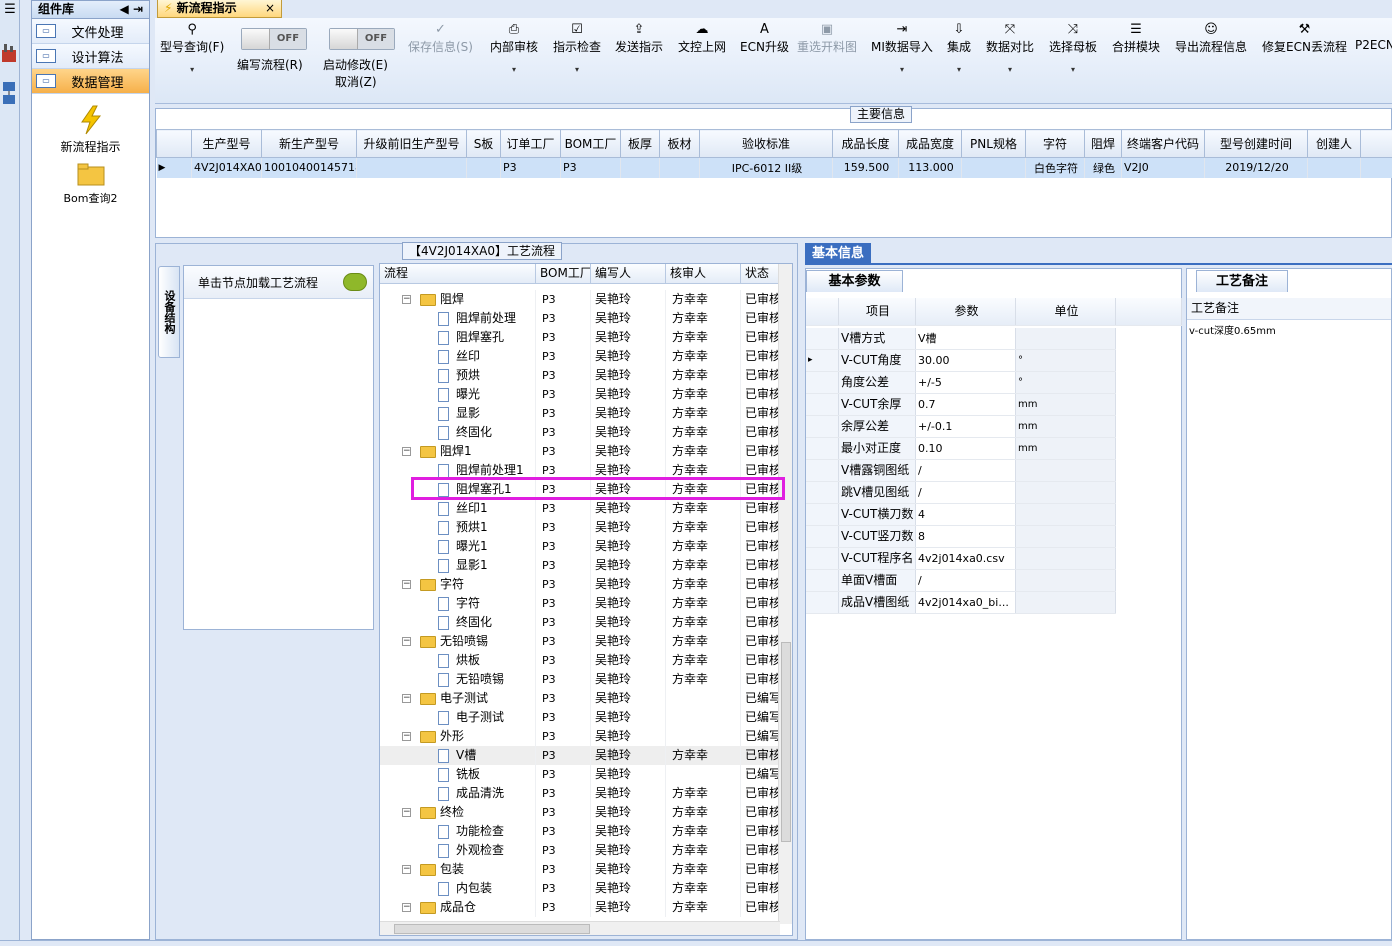 The height and width of the screenshot is (946, 1392). I want to click on param-value: 0.10, so click(966, 448).